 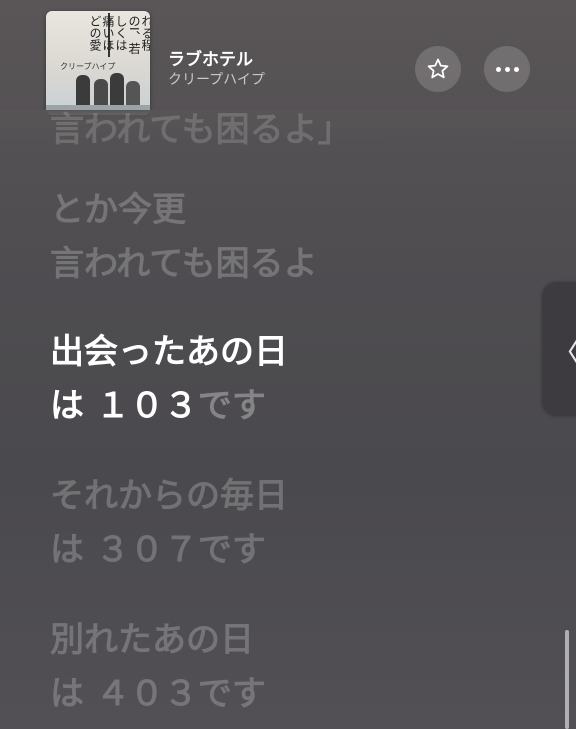 I want to click on lyric-line: とか今更, so click(x=118, y=210).